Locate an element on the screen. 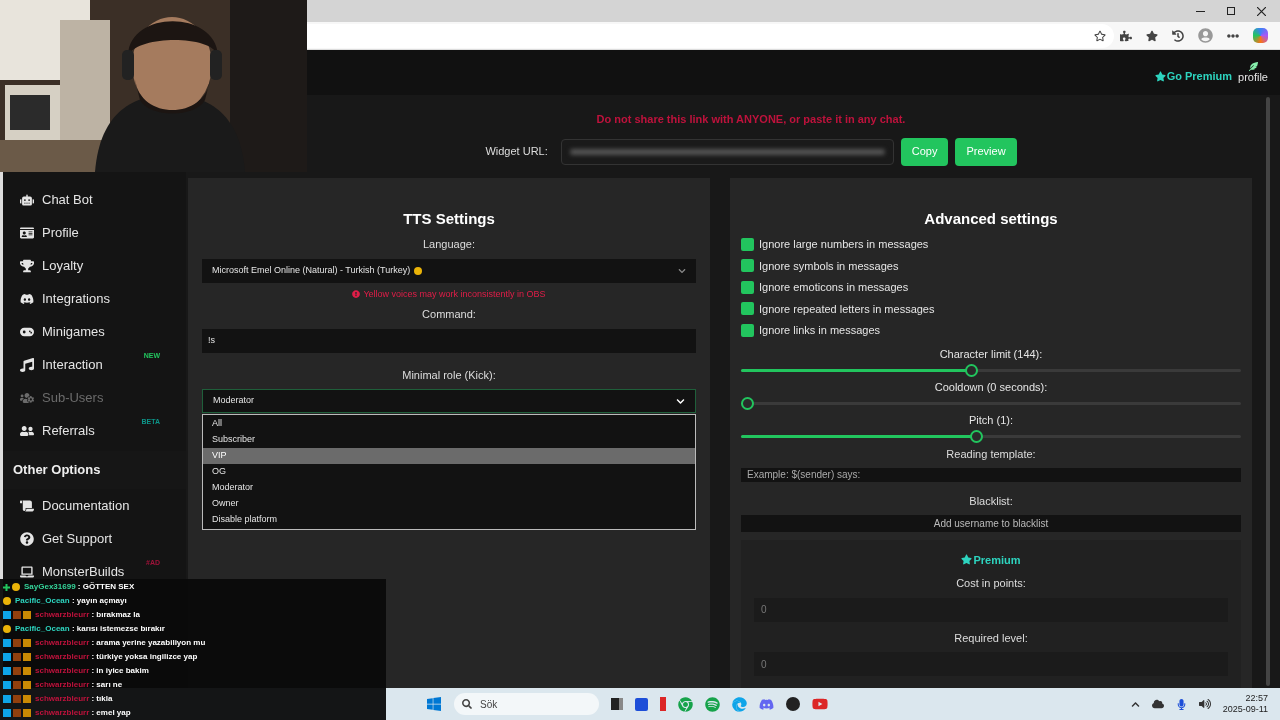 The image size is (1280, 720). taskbar-search: Sök is located at coordinates (526, 704).